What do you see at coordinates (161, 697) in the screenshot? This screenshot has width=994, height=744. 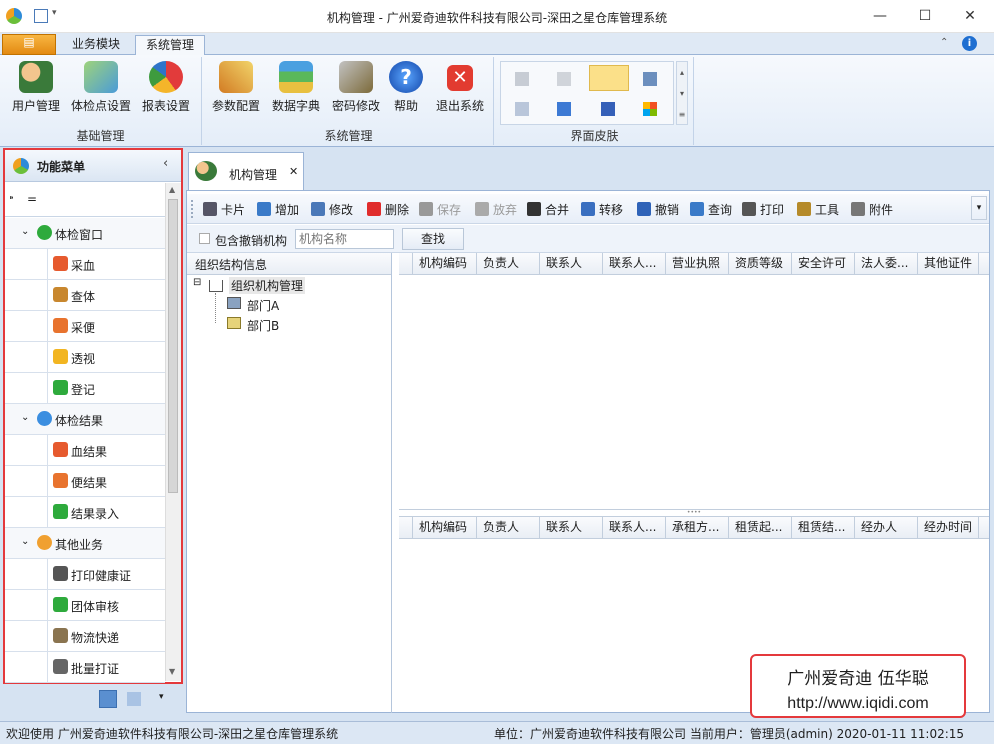 I see `layout-dropdown-icon: ▾` at bounding box center [161, 697].